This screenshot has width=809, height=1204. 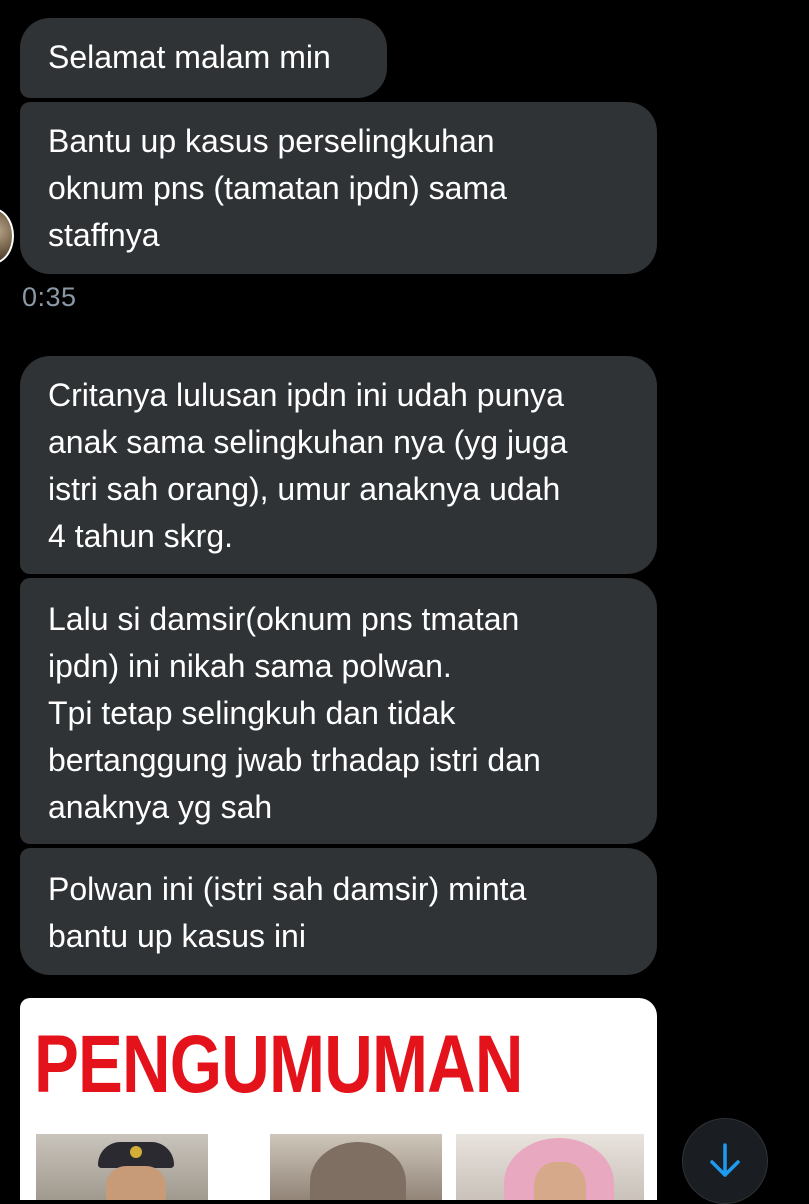 I want to click on attachment-photo-officer, so click(x=122, y=1167).